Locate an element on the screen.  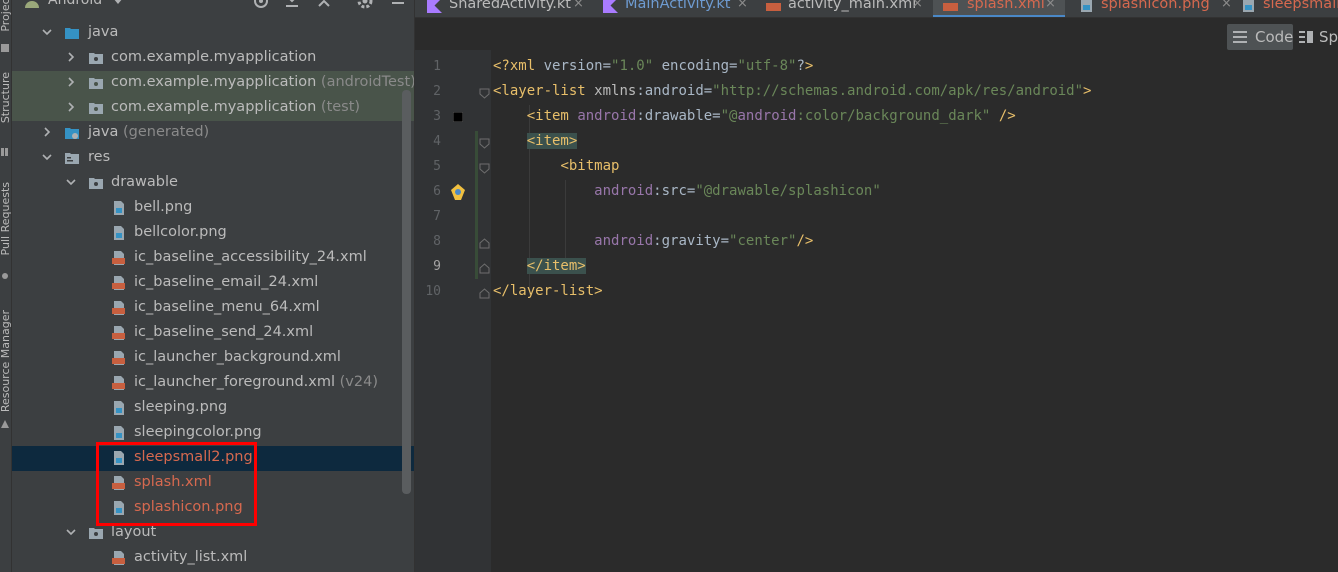
tree-item-file: ic_baseline_menu_64.xml is located at coordinates (213, 308).